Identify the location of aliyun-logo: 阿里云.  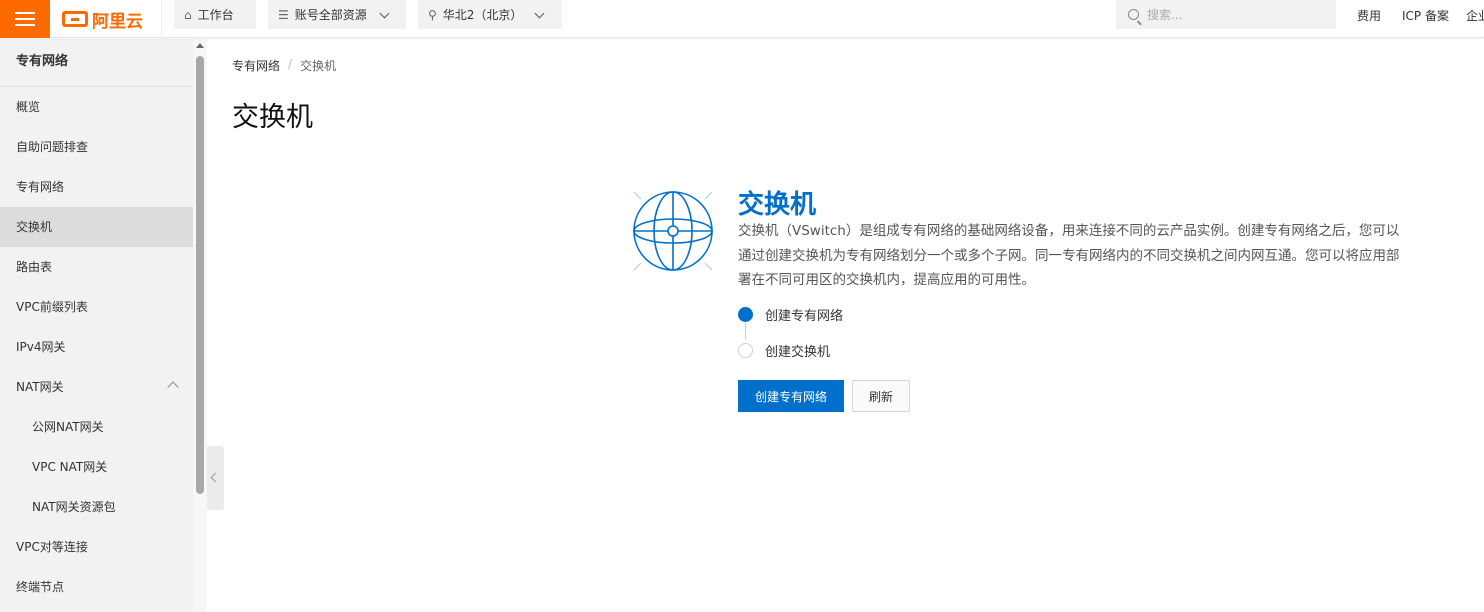
(102, 19).